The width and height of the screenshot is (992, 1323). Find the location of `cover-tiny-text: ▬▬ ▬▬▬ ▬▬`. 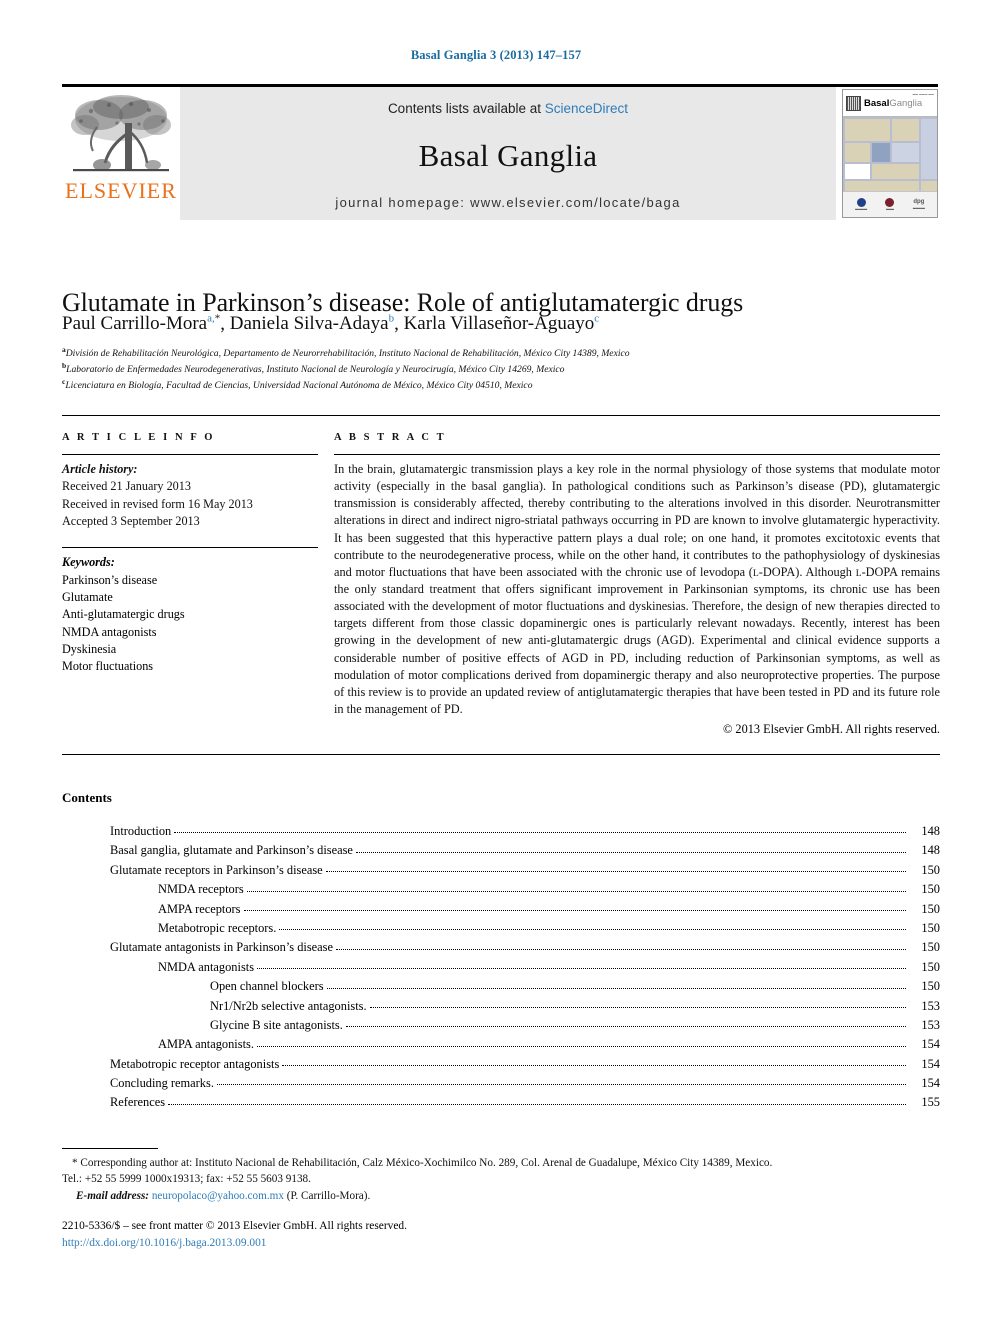

cover-tiny-text: ▬▬ ▬▬▬ ▬▬ is located at coordinates (923, 94).